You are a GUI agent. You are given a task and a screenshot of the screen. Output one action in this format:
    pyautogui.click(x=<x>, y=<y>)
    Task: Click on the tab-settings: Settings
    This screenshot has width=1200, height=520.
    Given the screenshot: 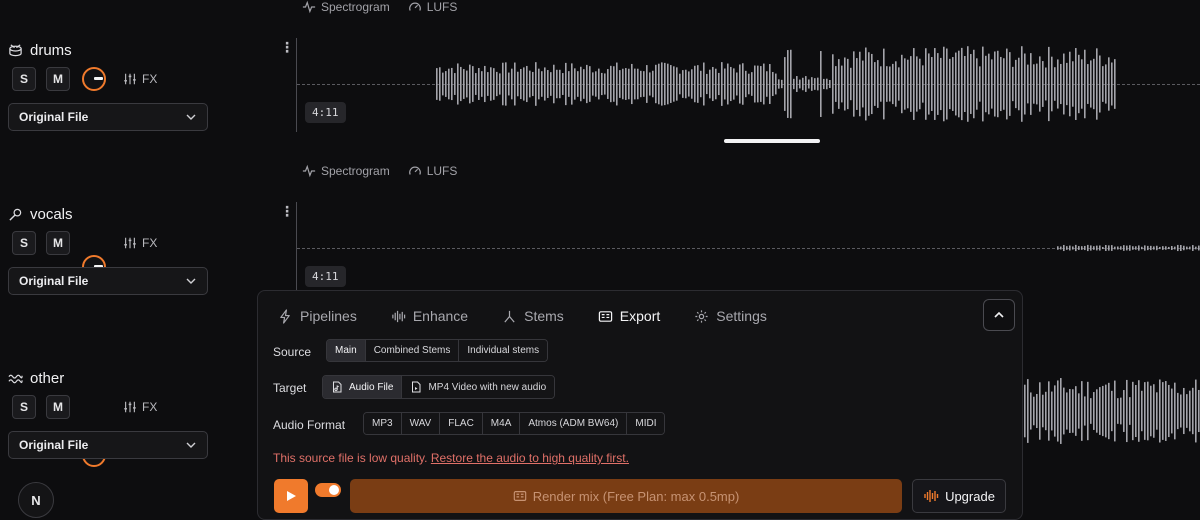 What is the action you would take?
    pyautogui.click(x=730, y=316)
    